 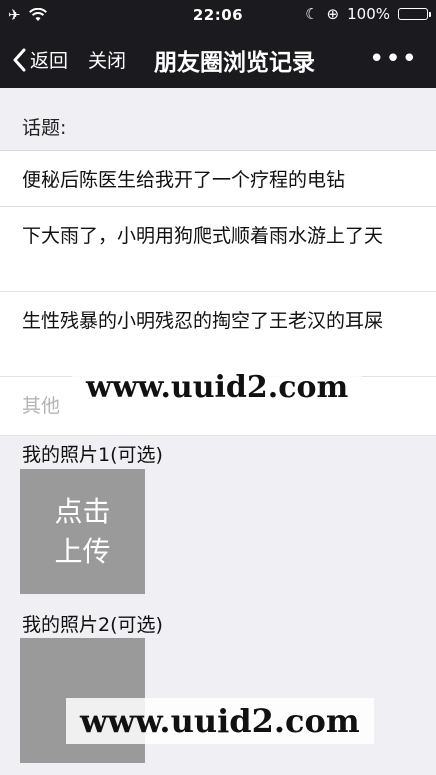 I want to click on photo-1-upload-text: 点击上传, so click(x=82, y=531).